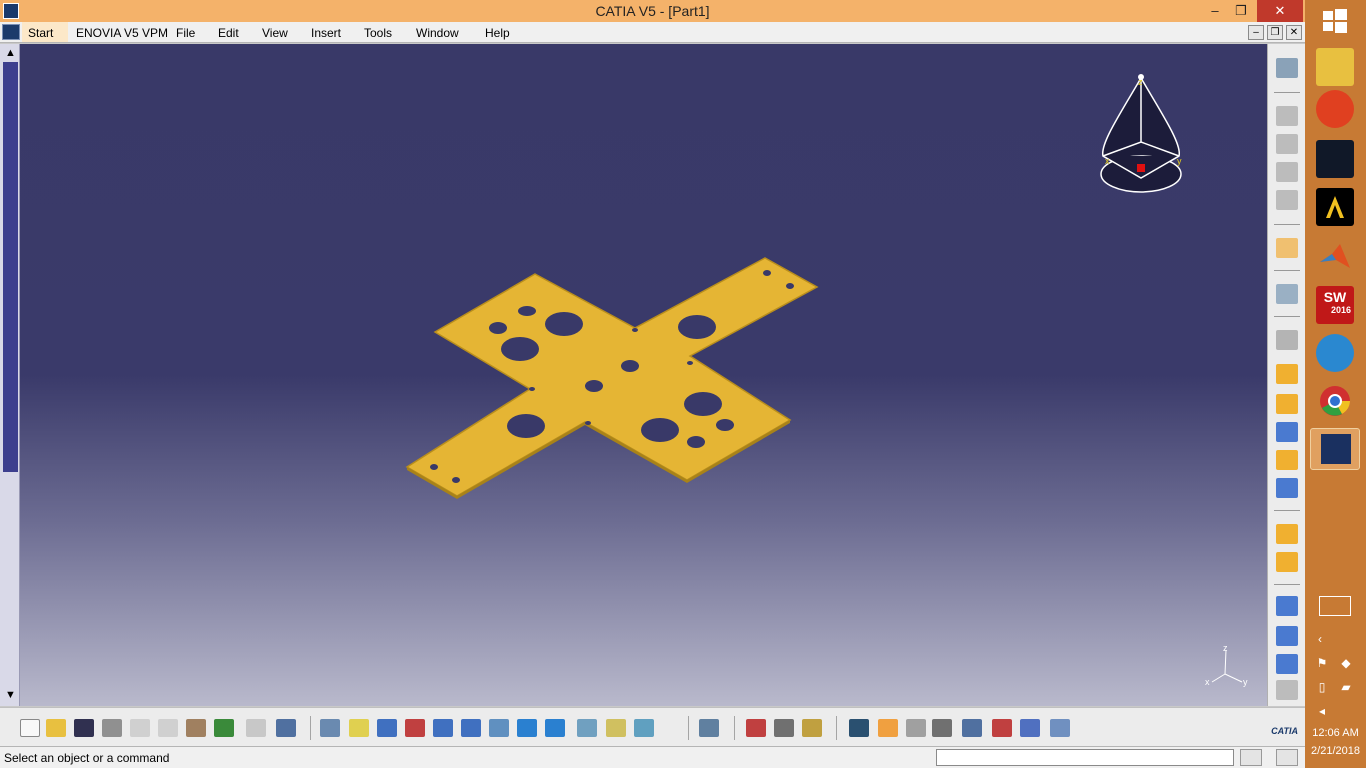 The height and width of the screenshot is (768, 1366). I want to click on cut-icon, so click(140, 728).